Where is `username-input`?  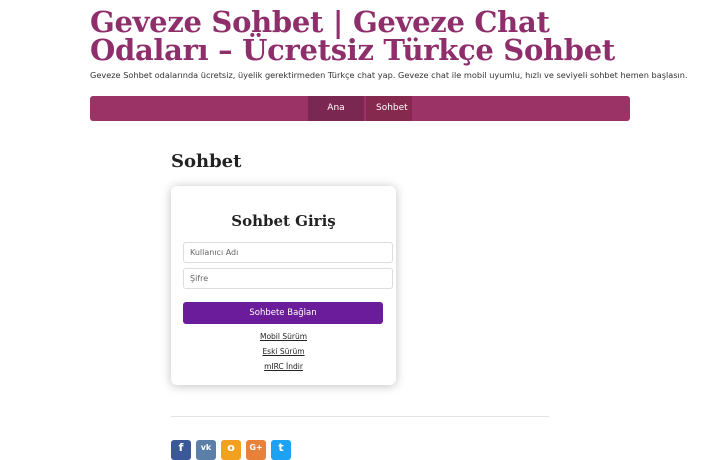
username-input is located at coordinates (288, 252).